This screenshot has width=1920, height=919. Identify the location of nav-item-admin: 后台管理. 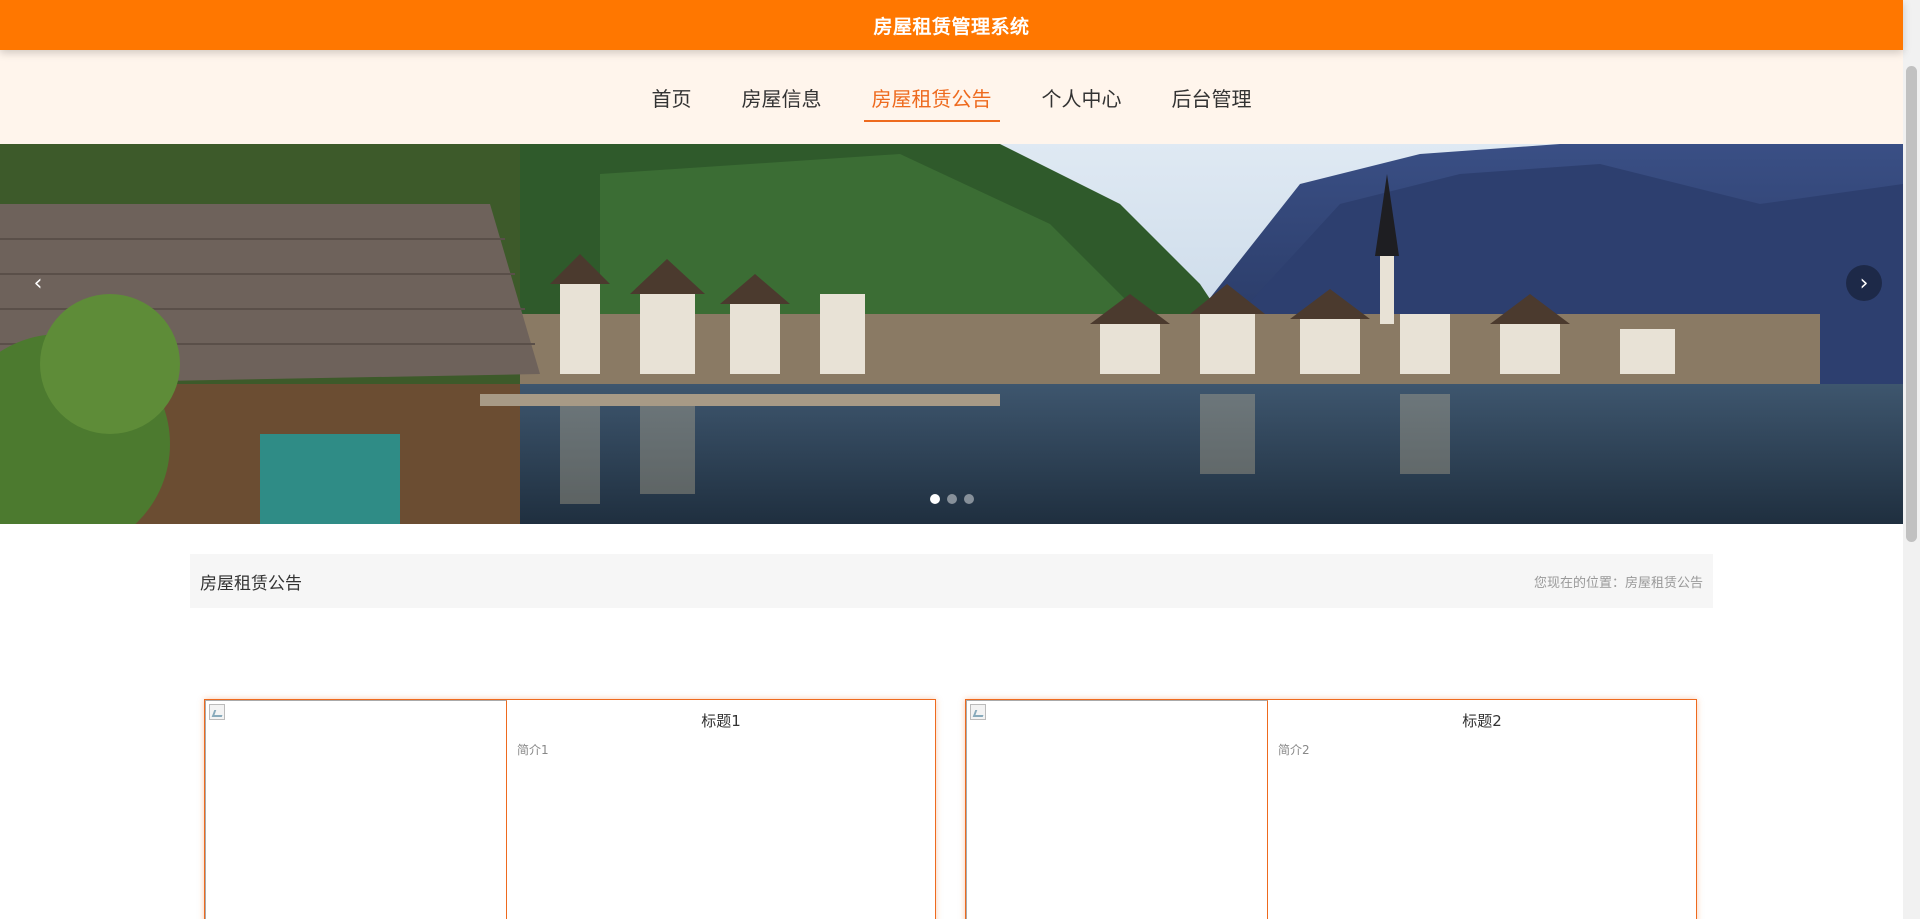
(1212, 100).